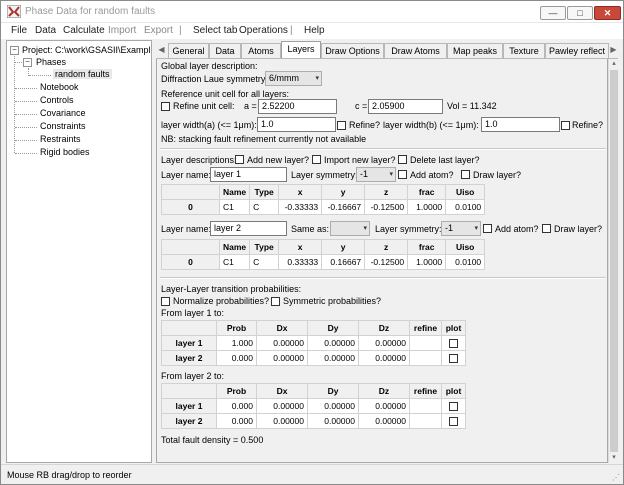 The height and width of the screenshot is (485, 624). I want to click on resize-grip-icon: ⋰, so click(616, 477).